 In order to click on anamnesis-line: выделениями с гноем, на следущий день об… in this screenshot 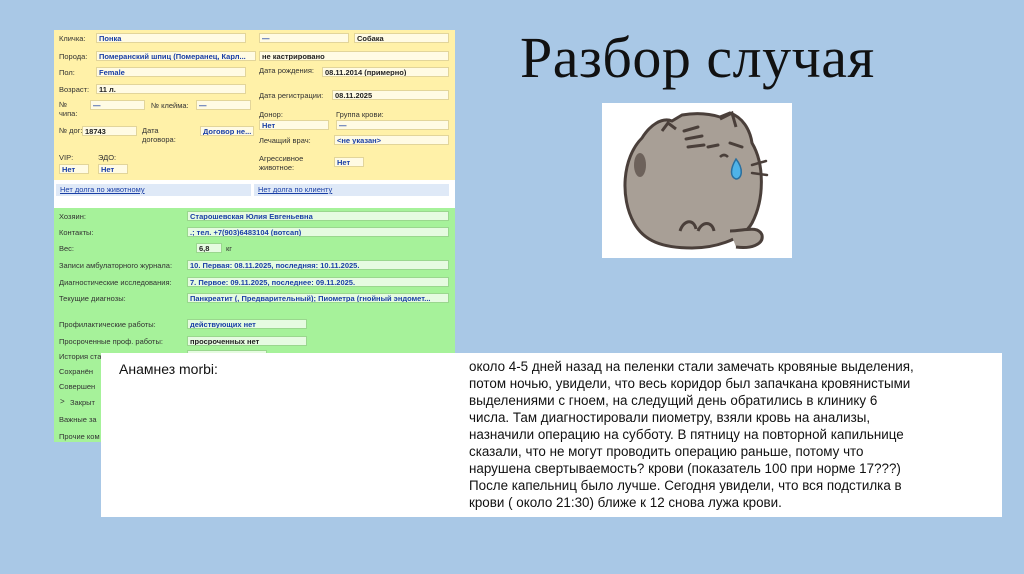, I will do `click(673, 400)`.